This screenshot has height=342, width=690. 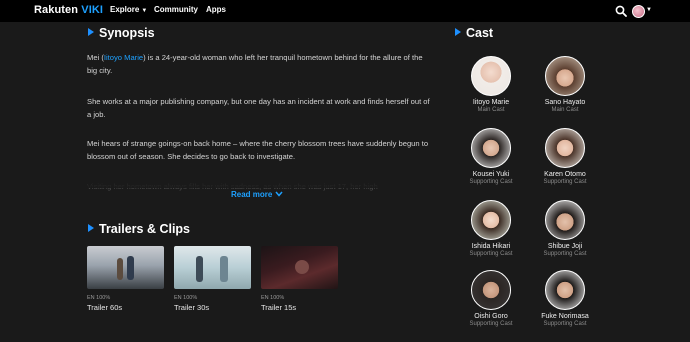 What do you see at coordinates (299, 307) in the screenshot?
I see `clip-title: Trailer 15s` at bounding box center [299, 307].